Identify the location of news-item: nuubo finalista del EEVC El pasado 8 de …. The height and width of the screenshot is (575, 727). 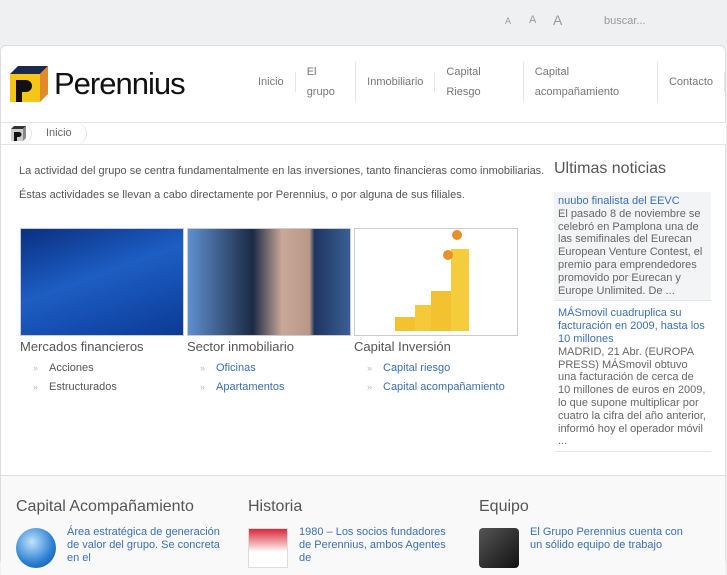
(632, 247).